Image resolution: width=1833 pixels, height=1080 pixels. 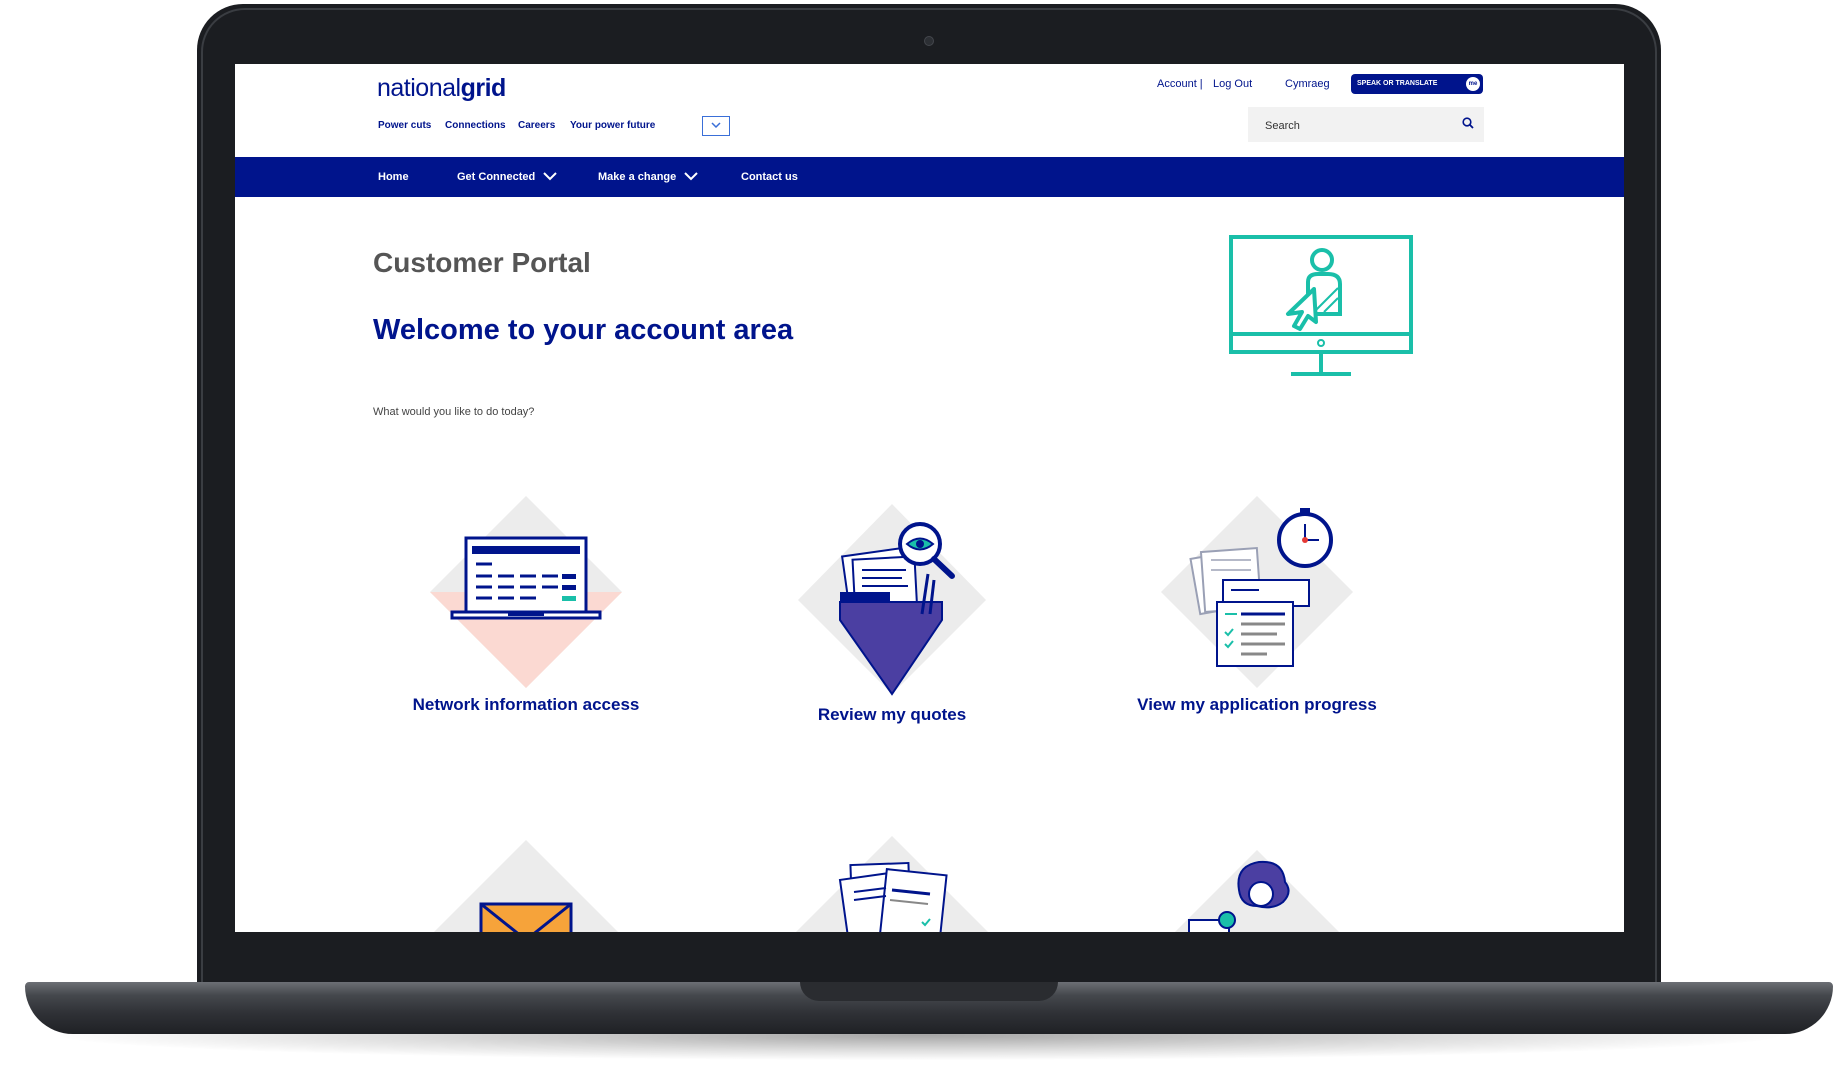 I want to click on main-nav-get-connected-label: Get Connected, so click(x=496, y=177).